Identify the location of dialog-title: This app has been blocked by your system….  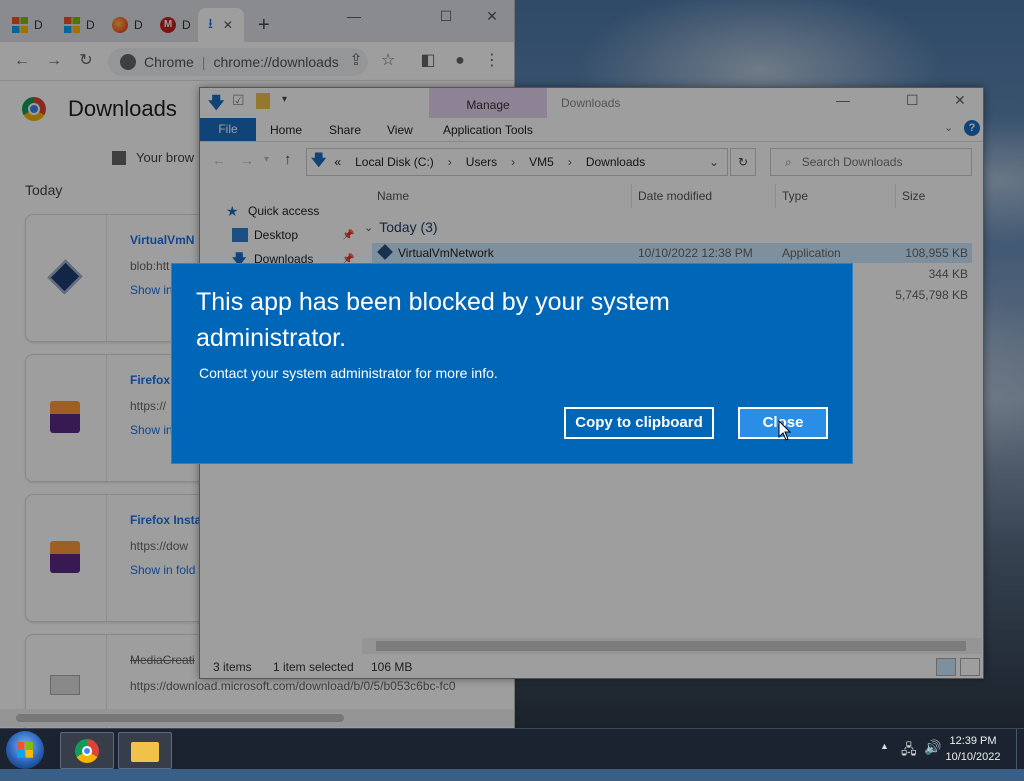
(433, 320).